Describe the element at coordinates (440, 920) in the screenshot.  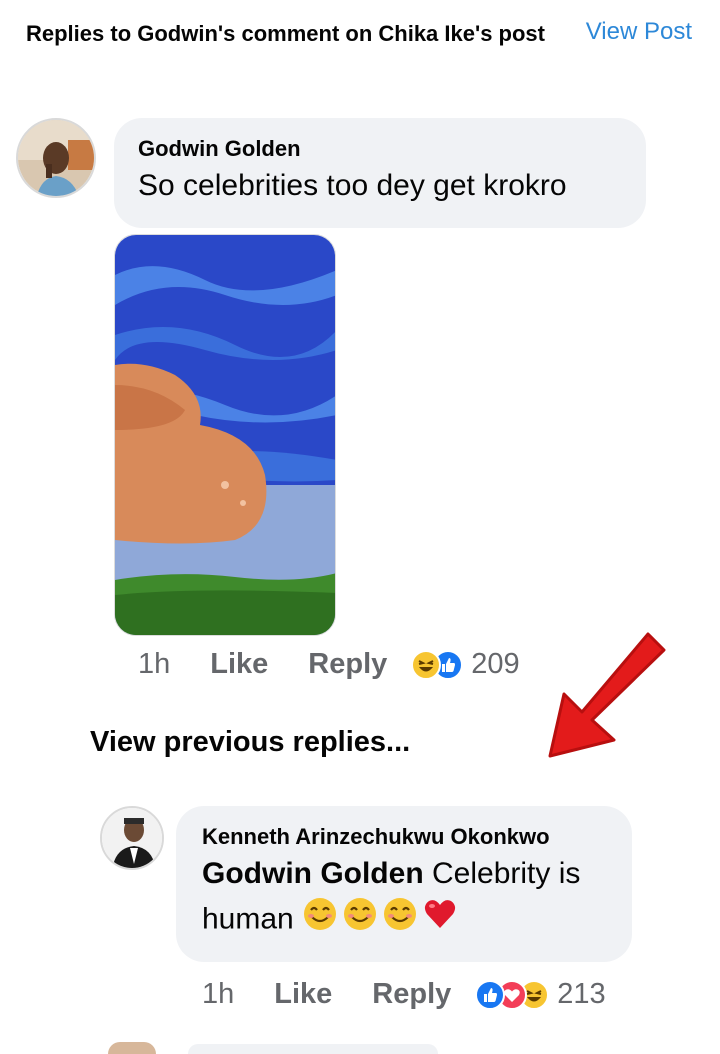
I see `red-heart-emoji` at that location.